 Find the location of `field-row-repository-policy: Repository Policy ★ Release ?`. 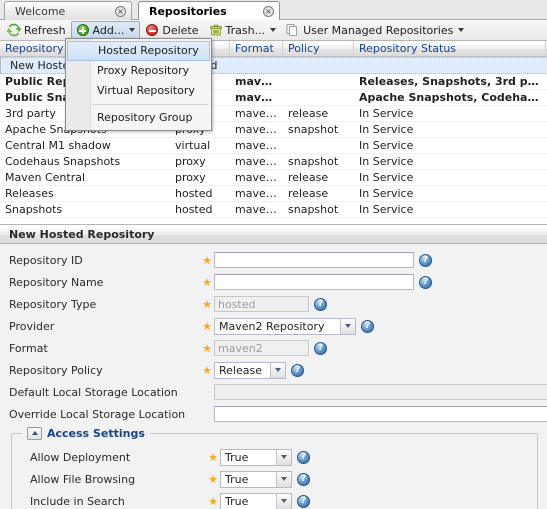

field-row-repository-policy: Repository Policy ★ Release ? is located at coordinates (273, 370).